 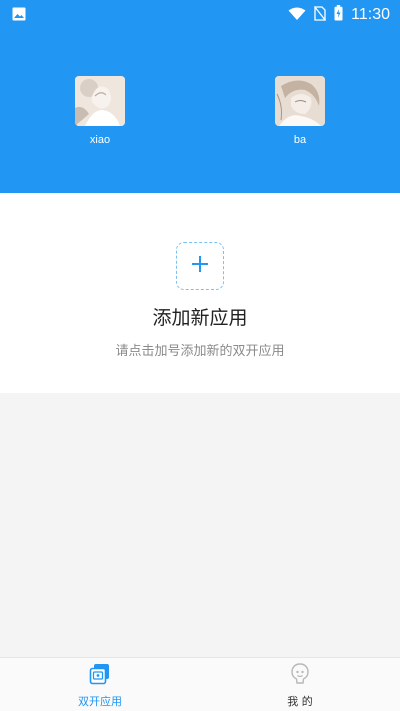 I want to click on tab-profile: 我 的, so click(x=300, y=684).